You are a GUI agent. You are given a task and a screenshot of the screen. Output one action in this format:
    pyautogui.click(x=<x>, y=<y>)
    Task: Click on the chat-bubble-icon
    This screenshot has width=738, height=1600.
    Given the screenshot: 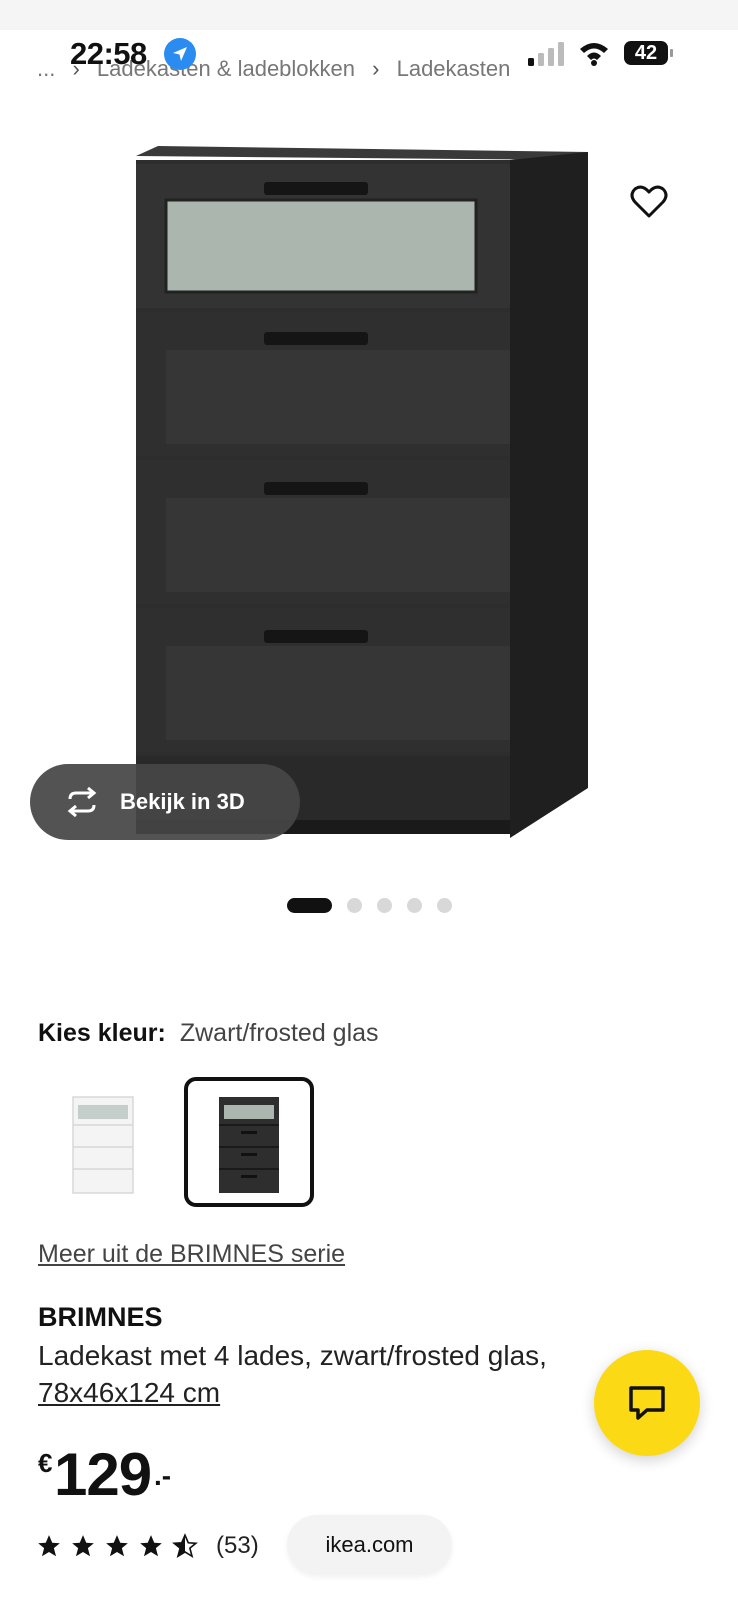 What is the action you would take?
    pyautogui.click(x=647, y=1403)
    